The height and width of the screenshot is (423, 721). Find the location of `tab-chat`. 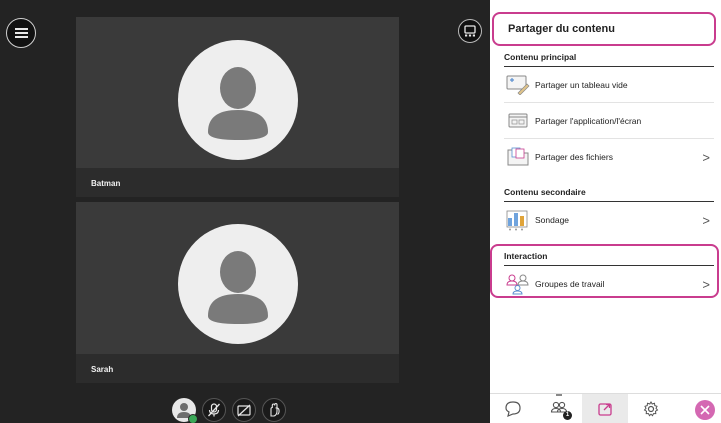

tab-chat is located at coordinates (513, 408).